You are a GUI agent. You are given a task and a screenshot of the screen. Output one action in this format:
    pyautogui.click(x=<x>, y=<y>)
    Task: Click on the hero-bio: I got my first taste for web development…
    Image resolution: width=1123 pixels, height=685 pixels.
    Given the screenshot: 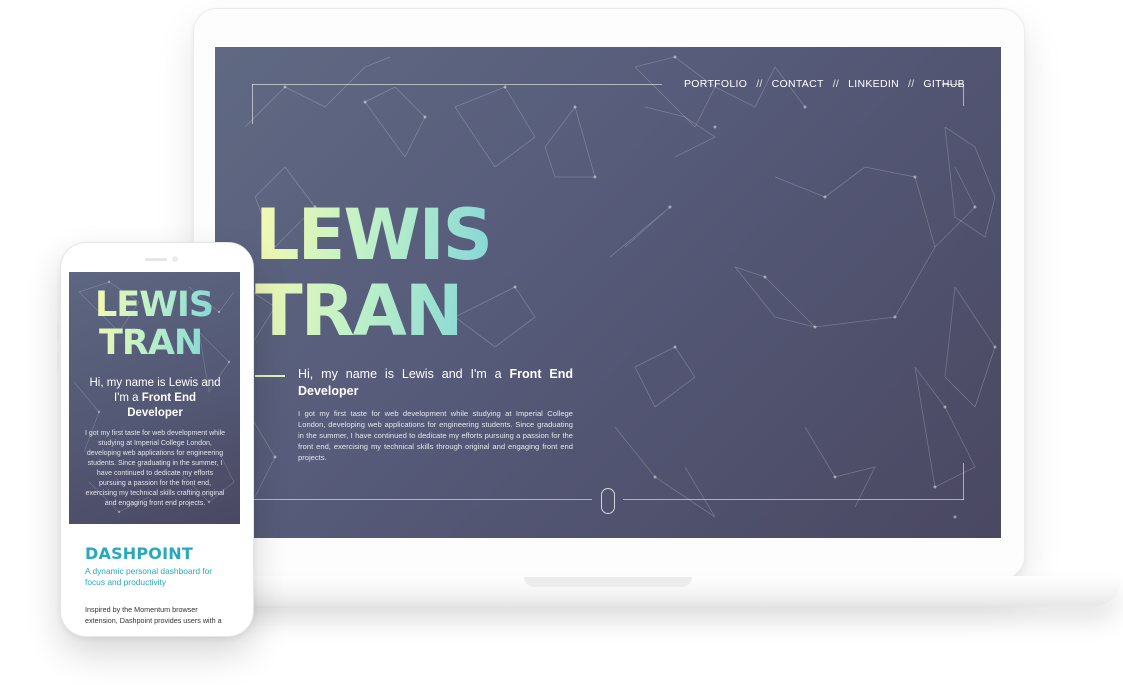 What is the action you would take?
    pyautogui.click(x=435, y=435)
    